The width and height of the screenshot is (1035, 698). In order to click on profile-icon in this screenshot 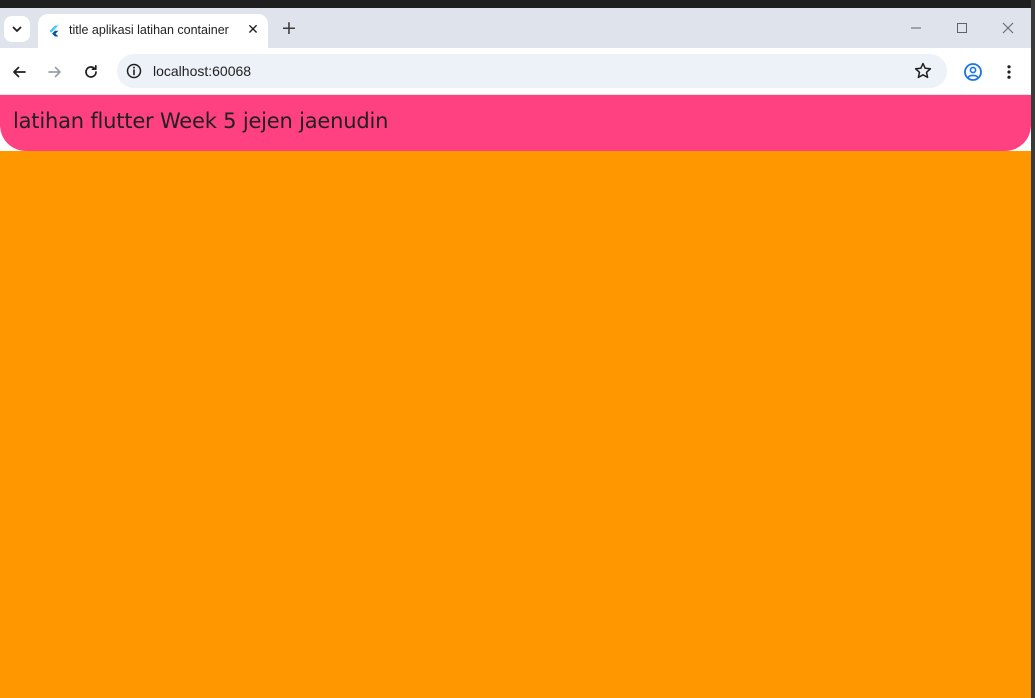, I will do `click(973, 72)`.